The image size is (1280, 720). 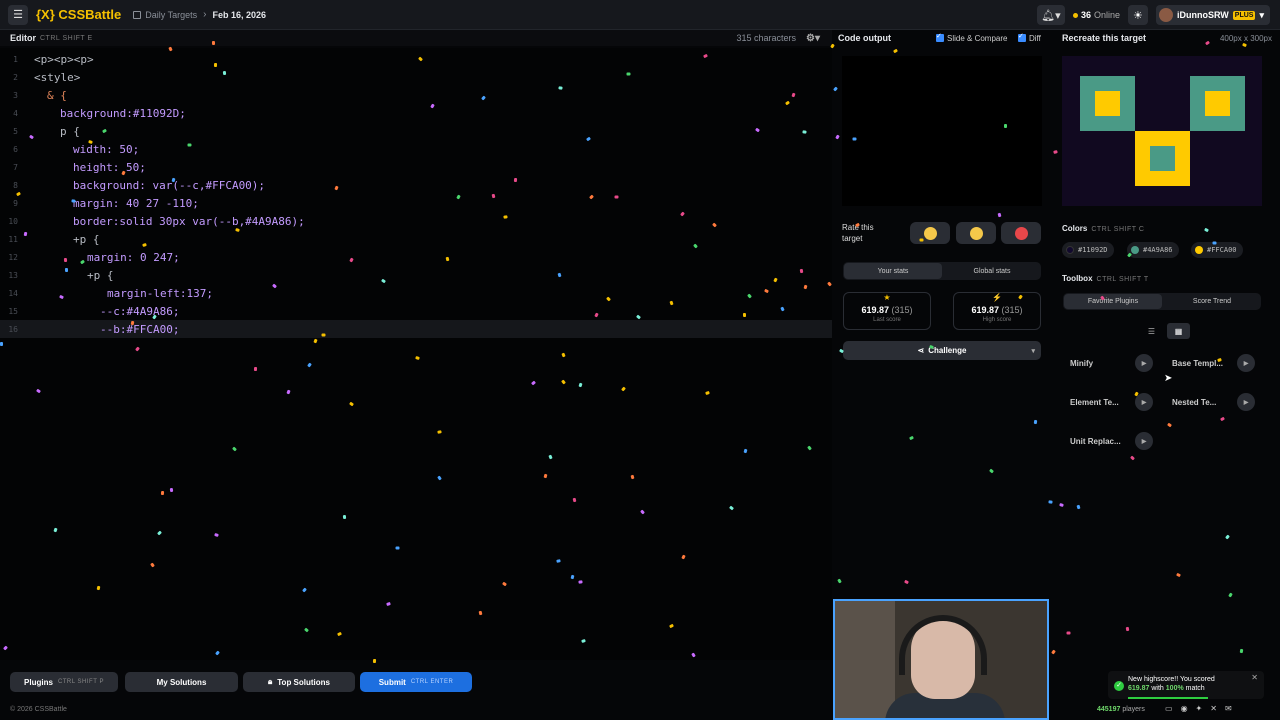 What do you see at coordinates (416, 203) in the screenshot?
I see `code-line: 9 margin: 40 27 -110;` at bounding box center [416, 203].